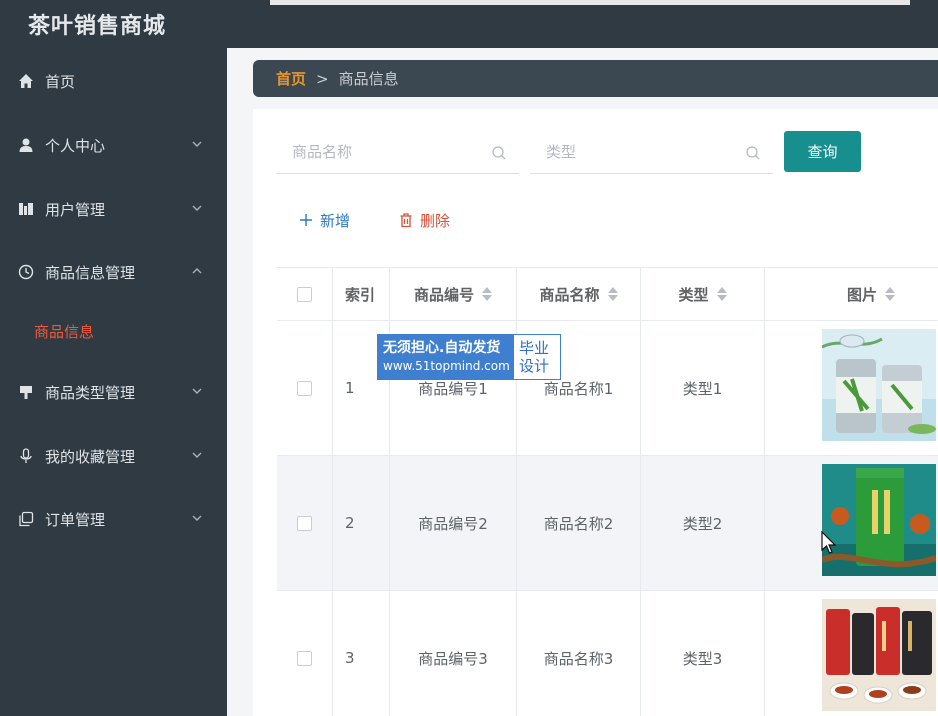 This screenshot has height=716, width=938. I want to click on row-name: 商品名称3, so click(579, 653).